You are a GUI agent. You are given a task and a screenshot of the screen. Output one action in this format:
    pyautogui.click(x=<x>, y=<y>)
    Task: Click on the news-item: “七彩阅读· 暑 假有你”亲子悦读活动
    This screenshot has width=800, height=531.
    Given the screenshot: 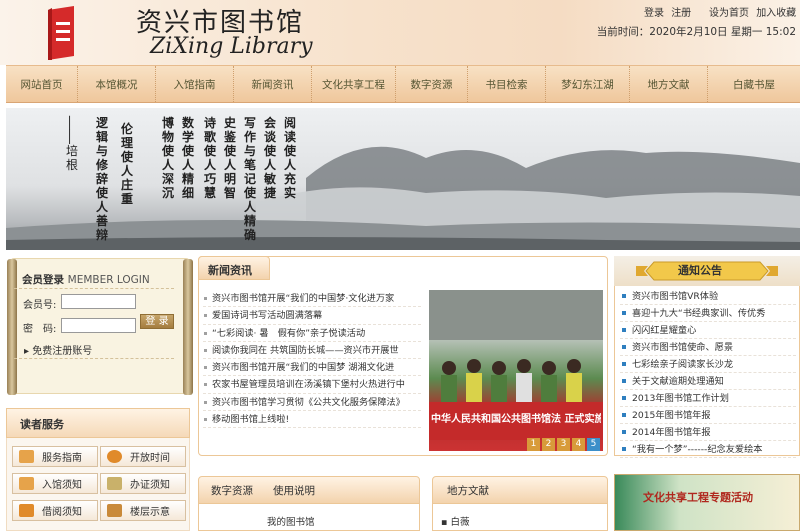 What is the action you would take?
    pyautogui.click(x=312, y=333)
    